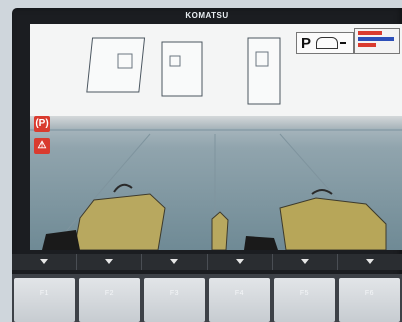 Image resolution: width=402 pixels, height=322 pixels. What do you see at coordinates (174, 293) in the screenshot?
I see `f3-label: F3` at bounding box center [174, 293].